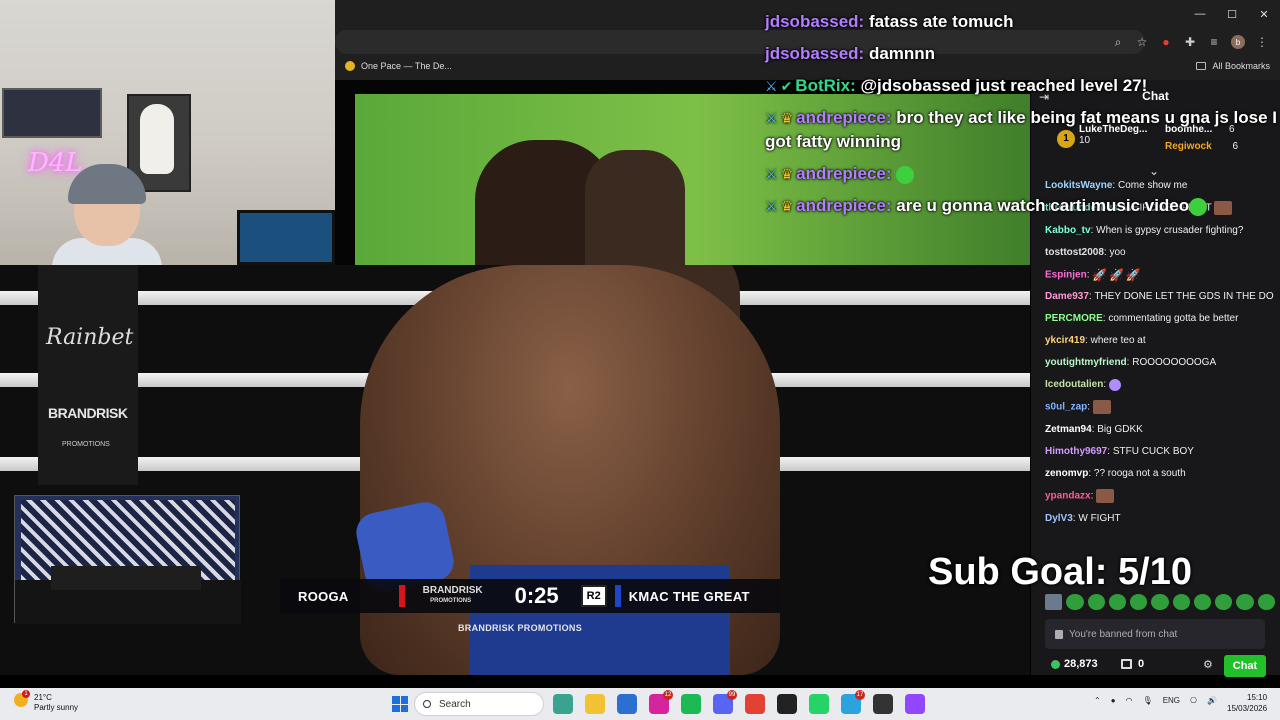  I want to click on chat-username: Icedoutalien, so click(1074, 384).